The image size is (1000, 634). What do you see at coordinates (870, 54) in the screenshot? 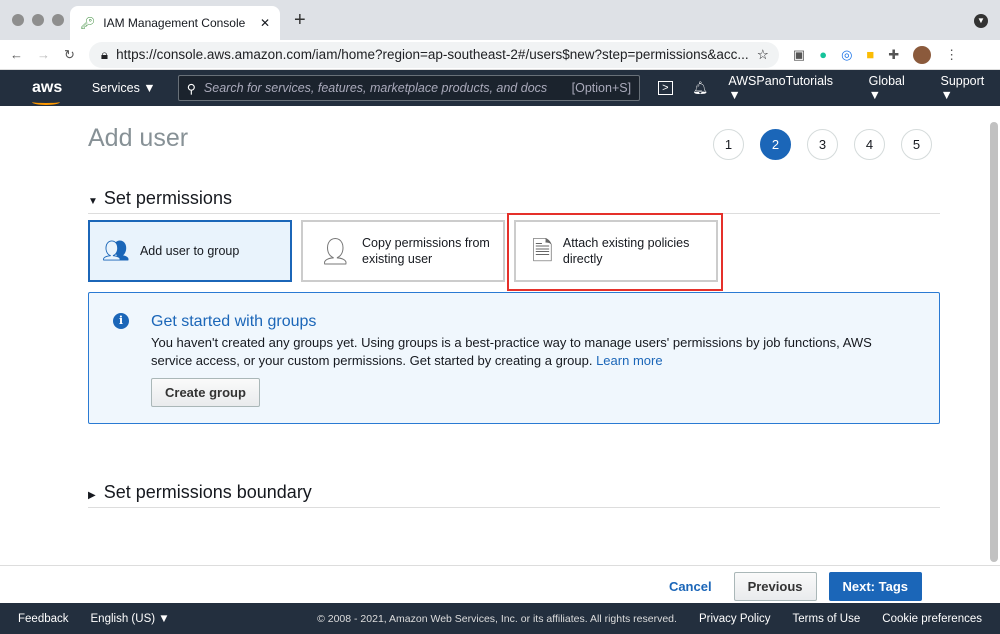
I see `extension-icon: ■` at bounding box center [870, 54].